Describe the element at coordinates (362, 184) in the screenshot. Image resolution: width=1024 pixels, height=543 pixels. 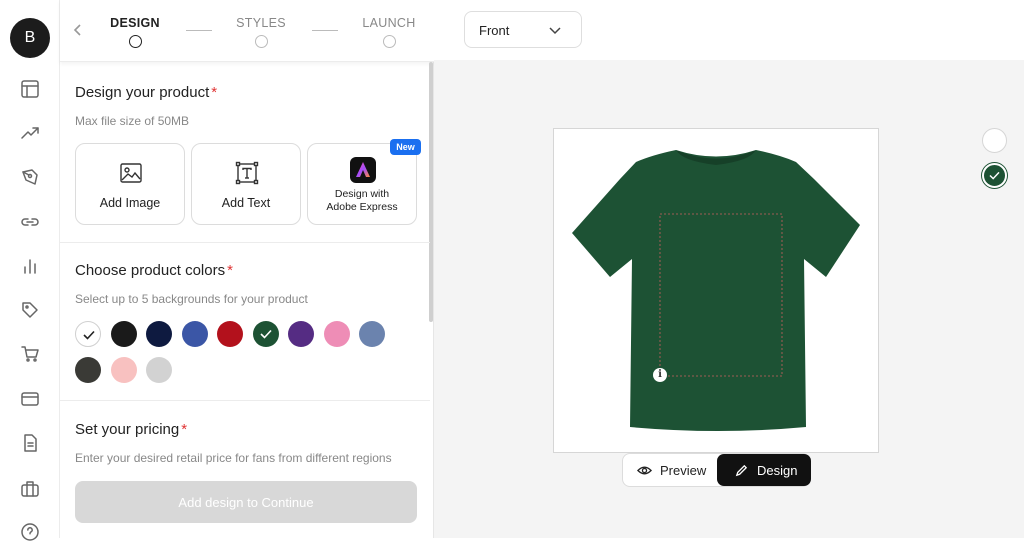
I see `adobe-express-button: Design with Adobe Express` at that location.